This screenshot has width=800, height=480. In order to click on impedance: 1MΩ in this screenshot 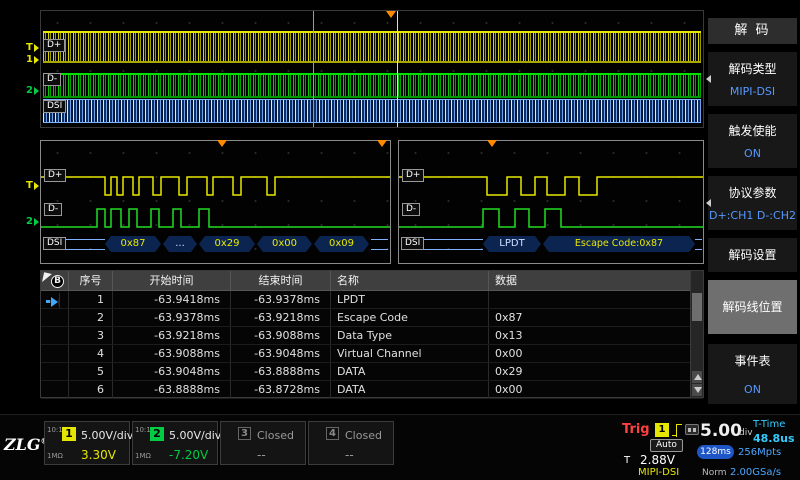, I will do `click(143, 456)`.